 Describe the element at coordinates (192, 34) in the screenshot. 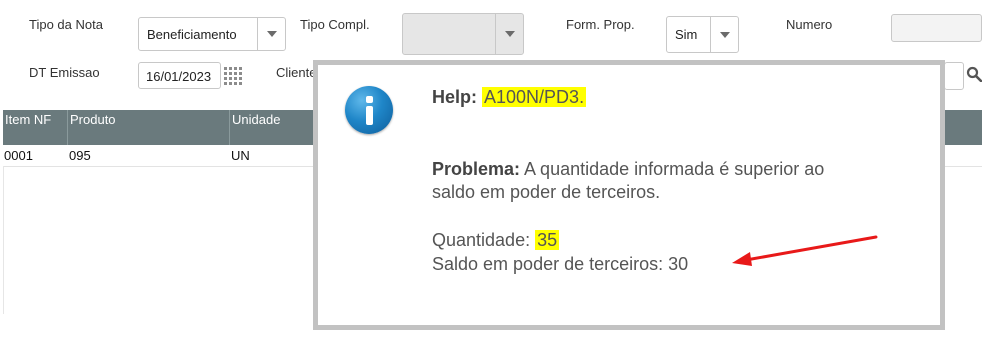

I see `tipo-nota-value: Beneficiamento` at that location.